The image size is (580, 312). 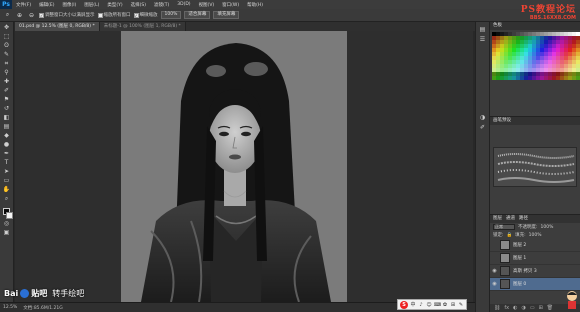 I want to click on zoom-level: 12.5%, so click(x=10, y=307).